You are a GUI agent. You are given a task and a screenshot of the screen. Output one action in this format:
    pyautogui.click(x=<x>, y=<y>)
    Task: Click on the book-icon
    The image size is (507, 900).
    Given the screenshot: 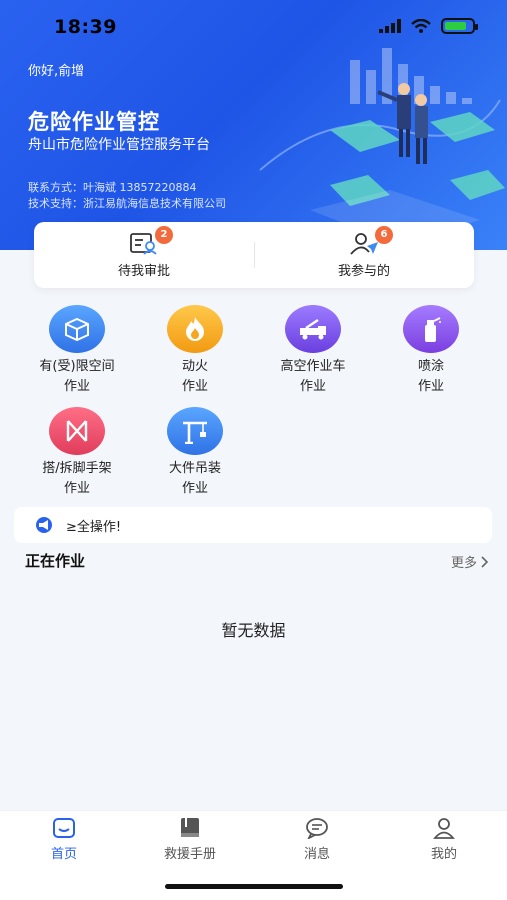 What is the action you would take?
    pyautogui.click(x=190, y=827)
    